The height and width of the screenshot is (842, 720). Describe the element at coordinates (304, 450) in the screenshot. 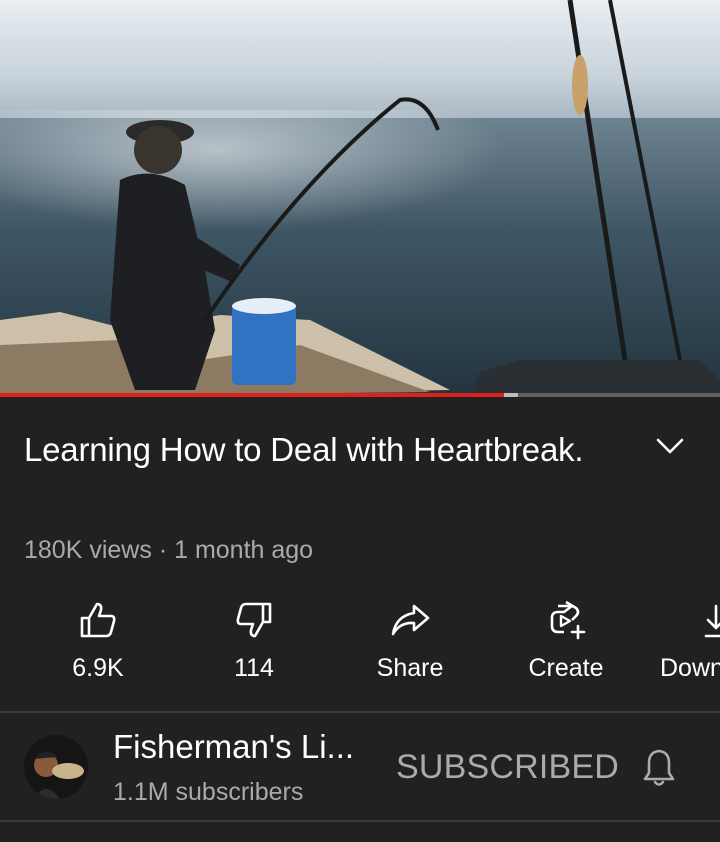

I see `video-title: Learning How to Deal with Heartbreak.` at that location.